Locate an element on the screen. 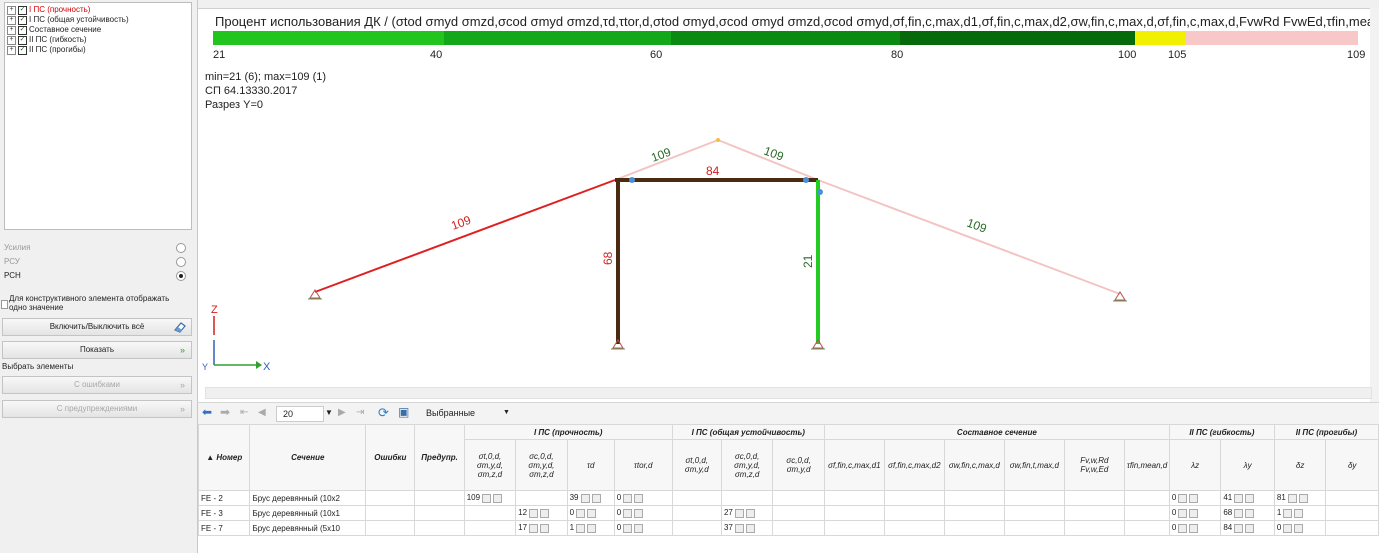 This screenshot has width=1379, height=553. sub-header: σf,fin,c,max,d1 is located at coordinates (854, 465).